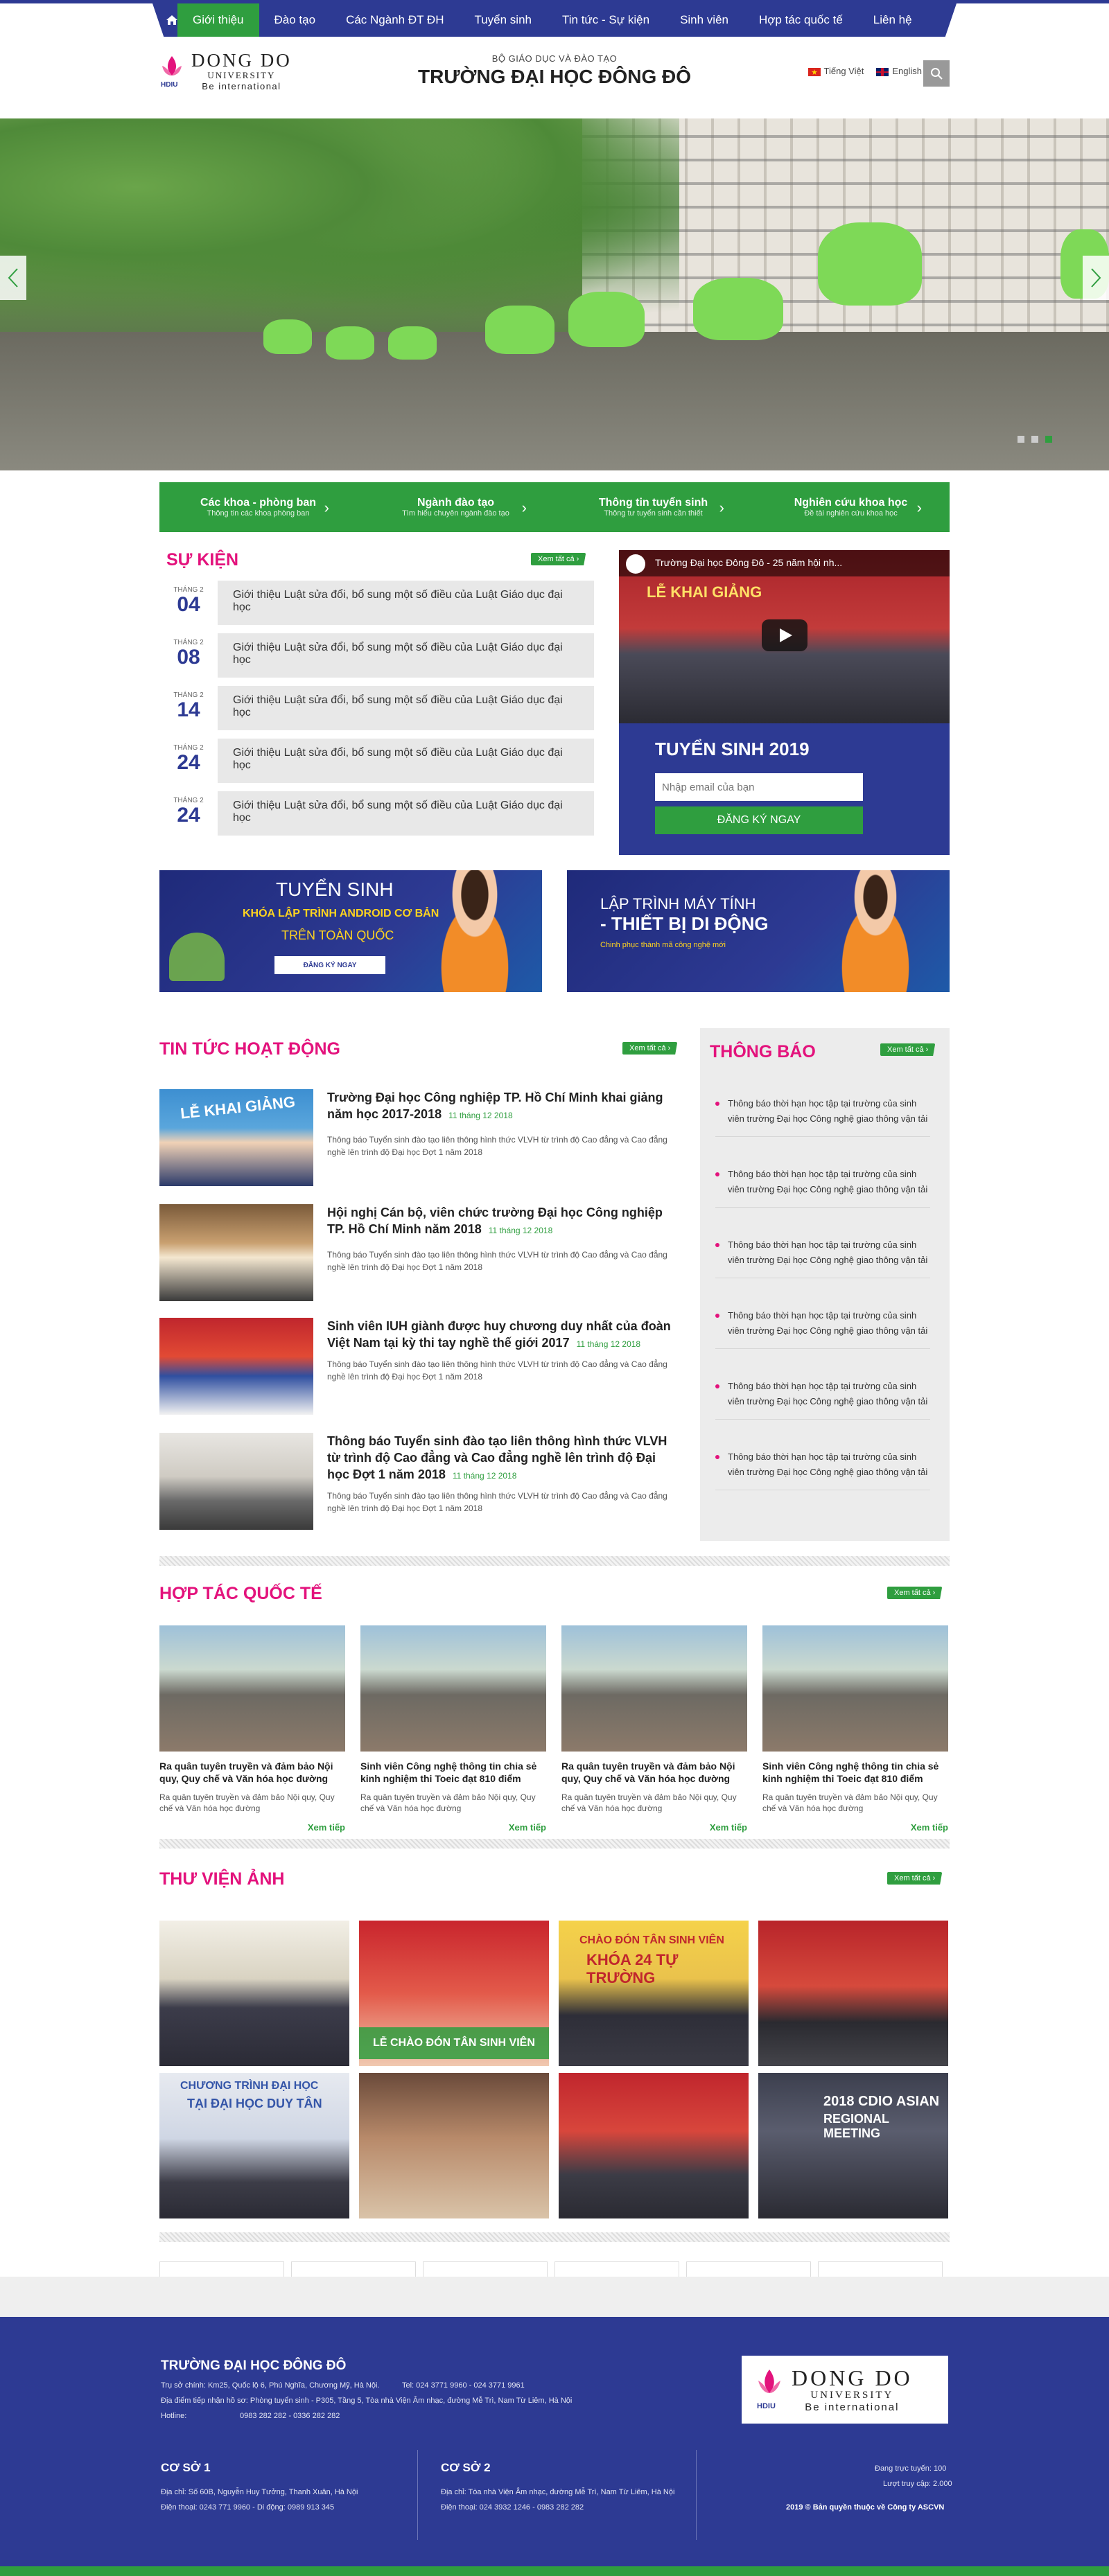  What do you see at coordinates (766, 2406) in the screenshot?
I see `svg-text: HDIU` at bounding box center [766, 2406].